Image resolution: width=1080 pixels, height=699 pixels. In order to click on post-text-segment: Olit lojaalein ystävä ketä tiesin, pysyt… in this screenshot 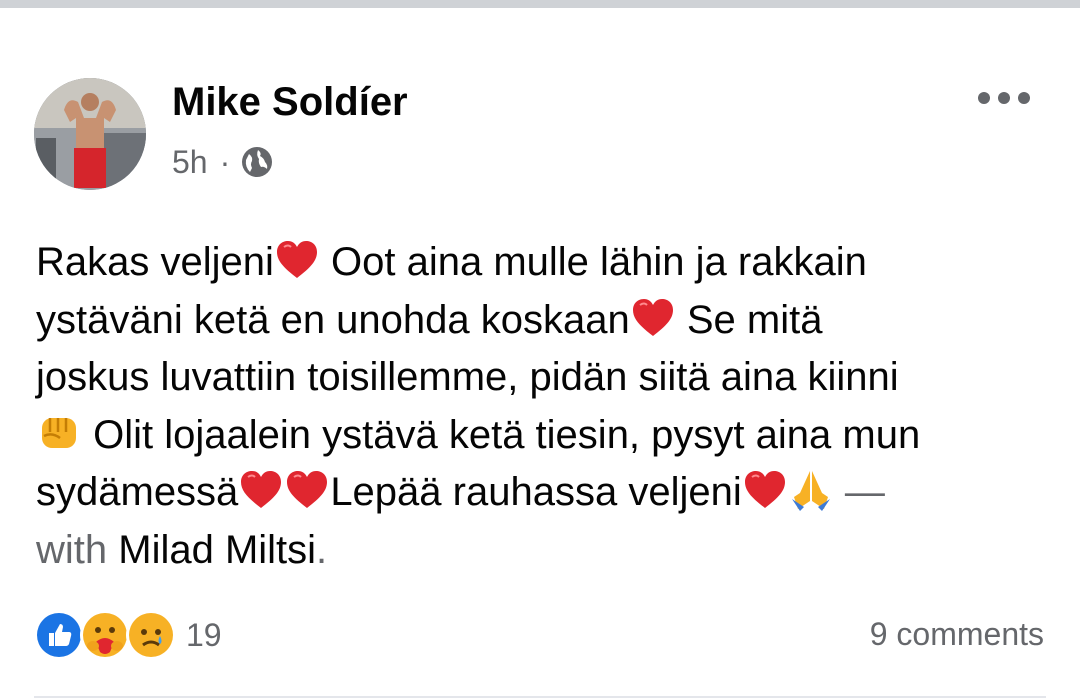, I will do `click(501, 434)`.